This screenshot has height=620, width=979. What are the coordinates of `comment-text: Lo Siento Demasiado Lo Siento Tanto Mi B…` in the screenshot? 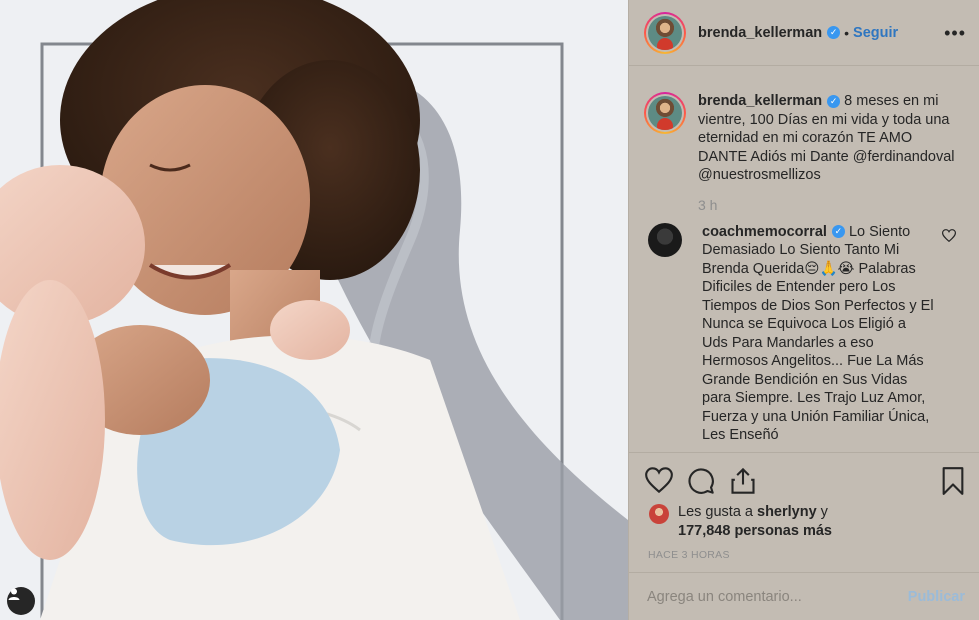 It's located at (818, 333).